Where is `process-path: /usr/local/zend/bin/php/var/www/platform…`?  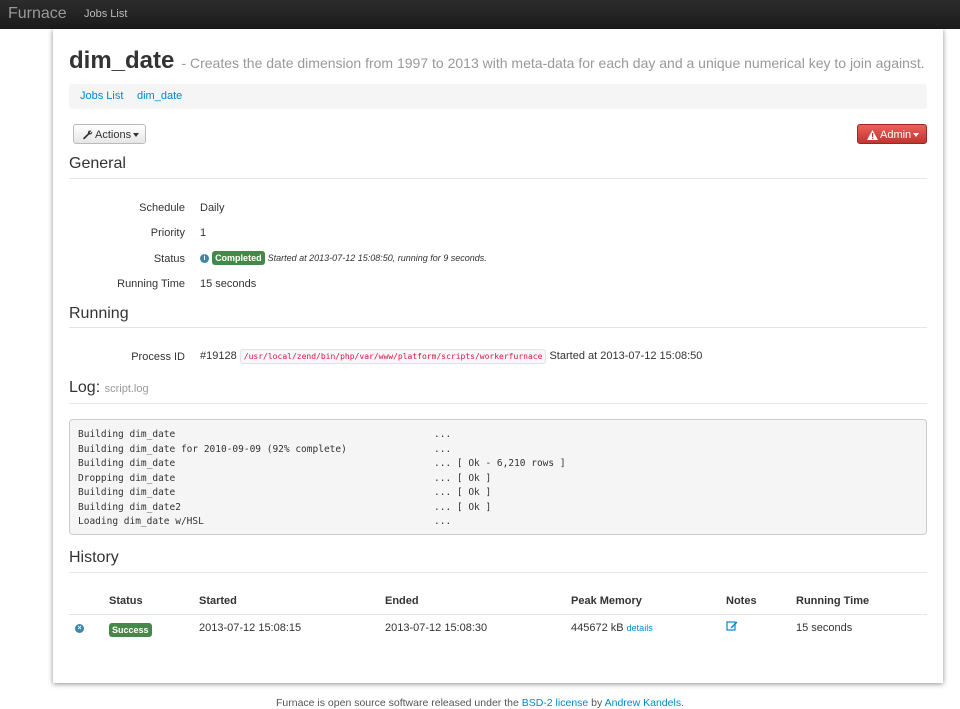 process-path: /usr/local/zend/bin/php/var/www/platform… is located at coordinates (393, 356).